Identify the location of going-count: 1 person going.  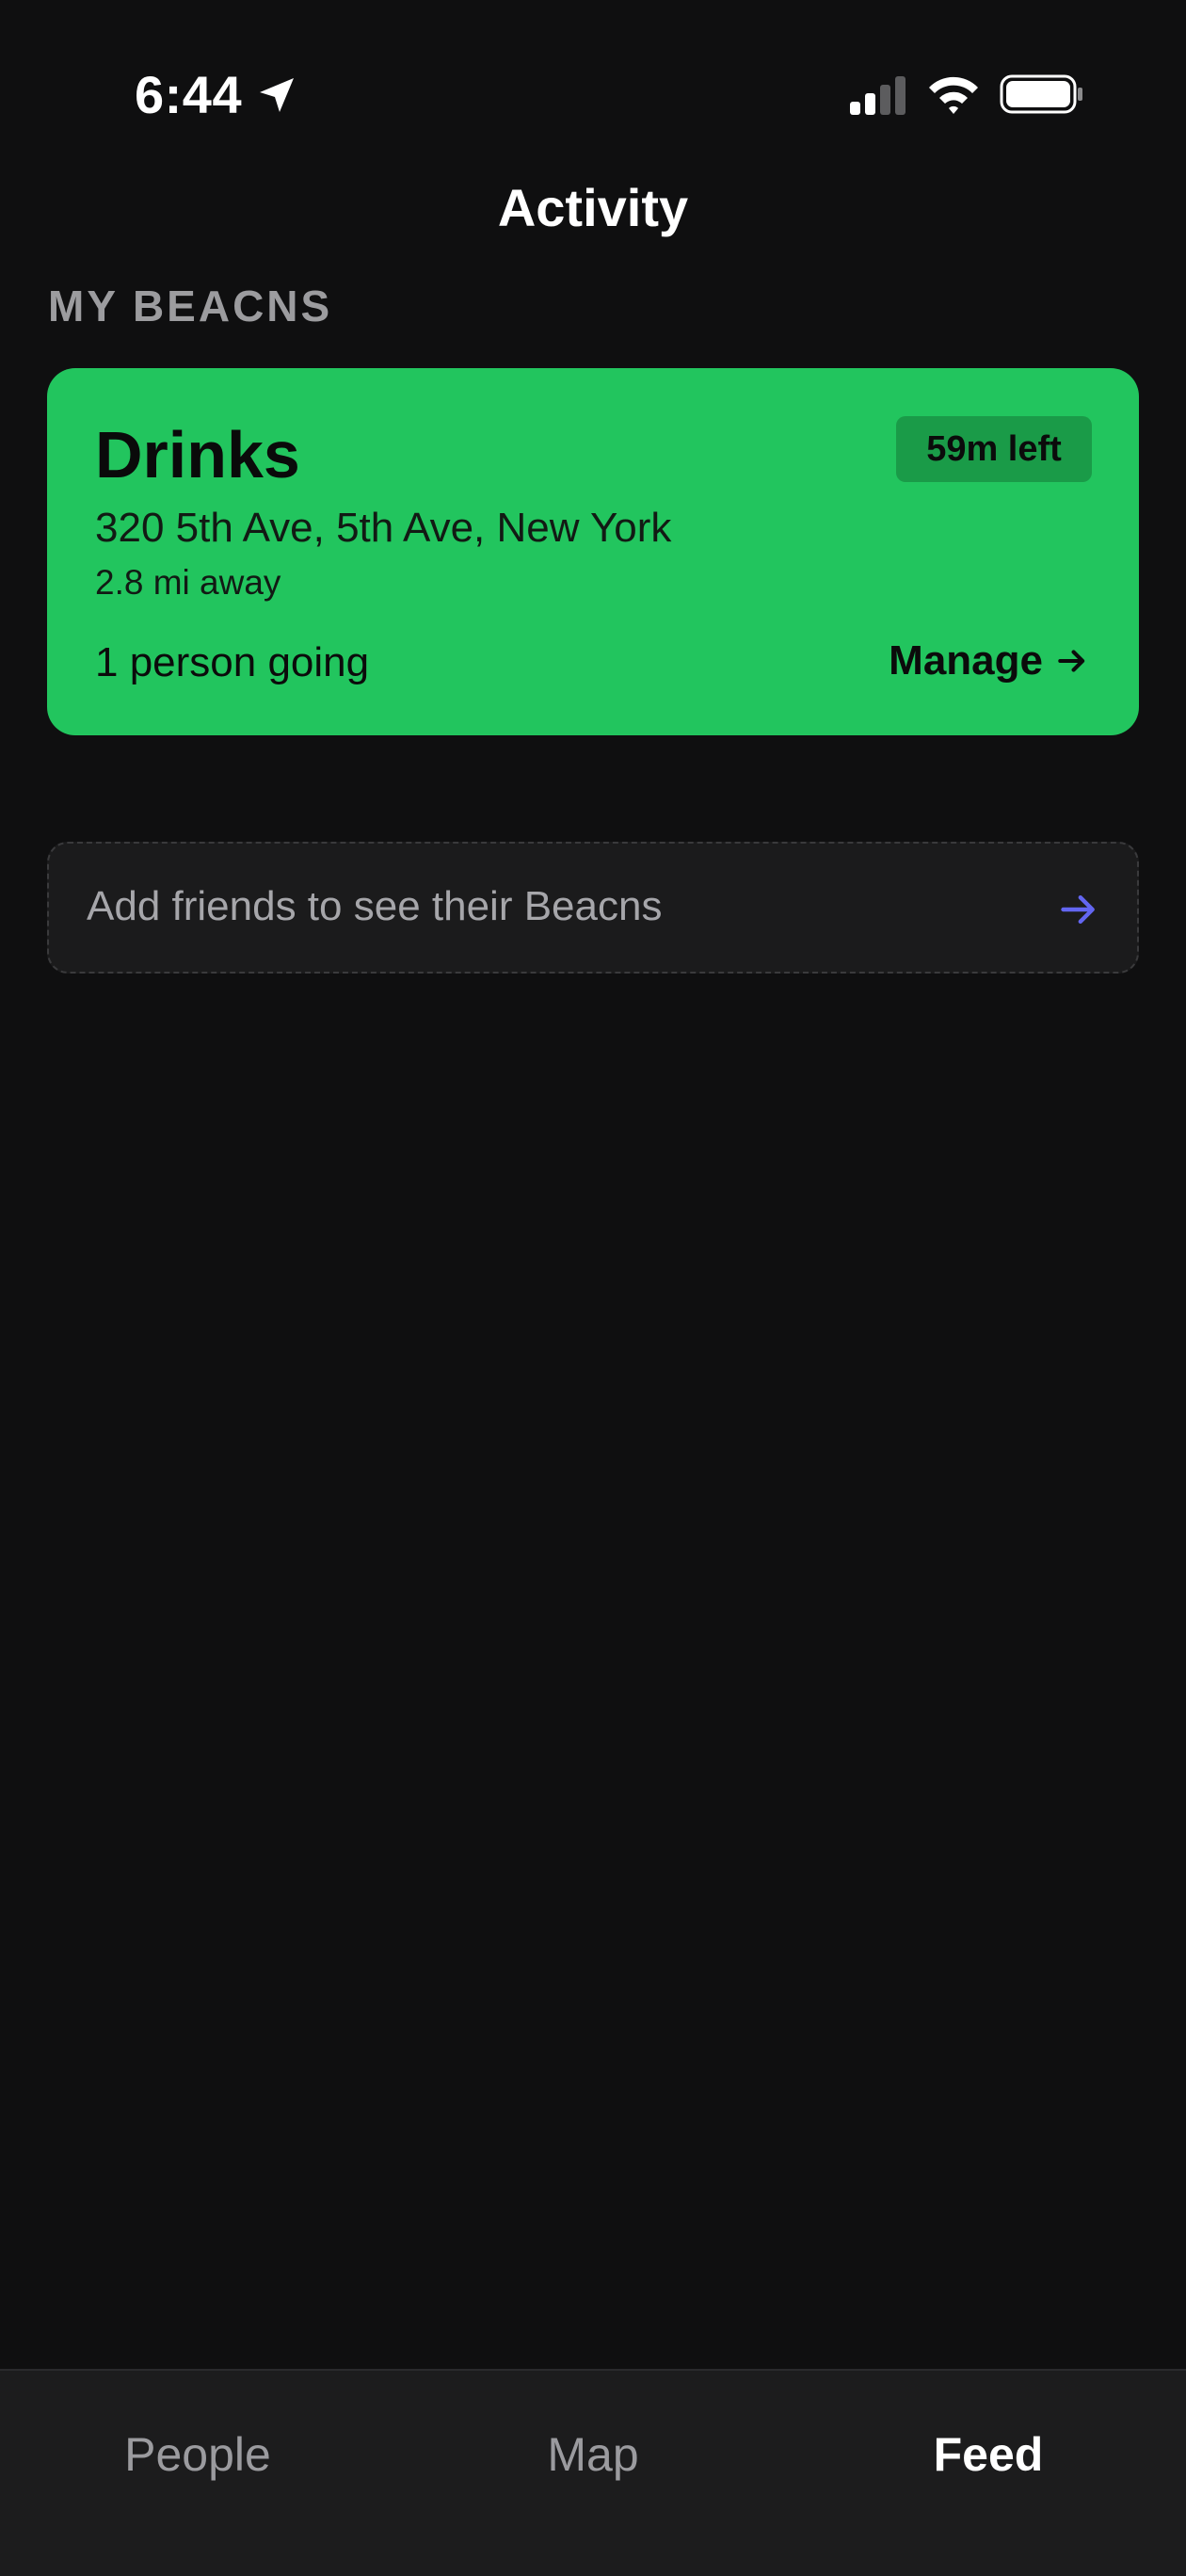
(232, 662).